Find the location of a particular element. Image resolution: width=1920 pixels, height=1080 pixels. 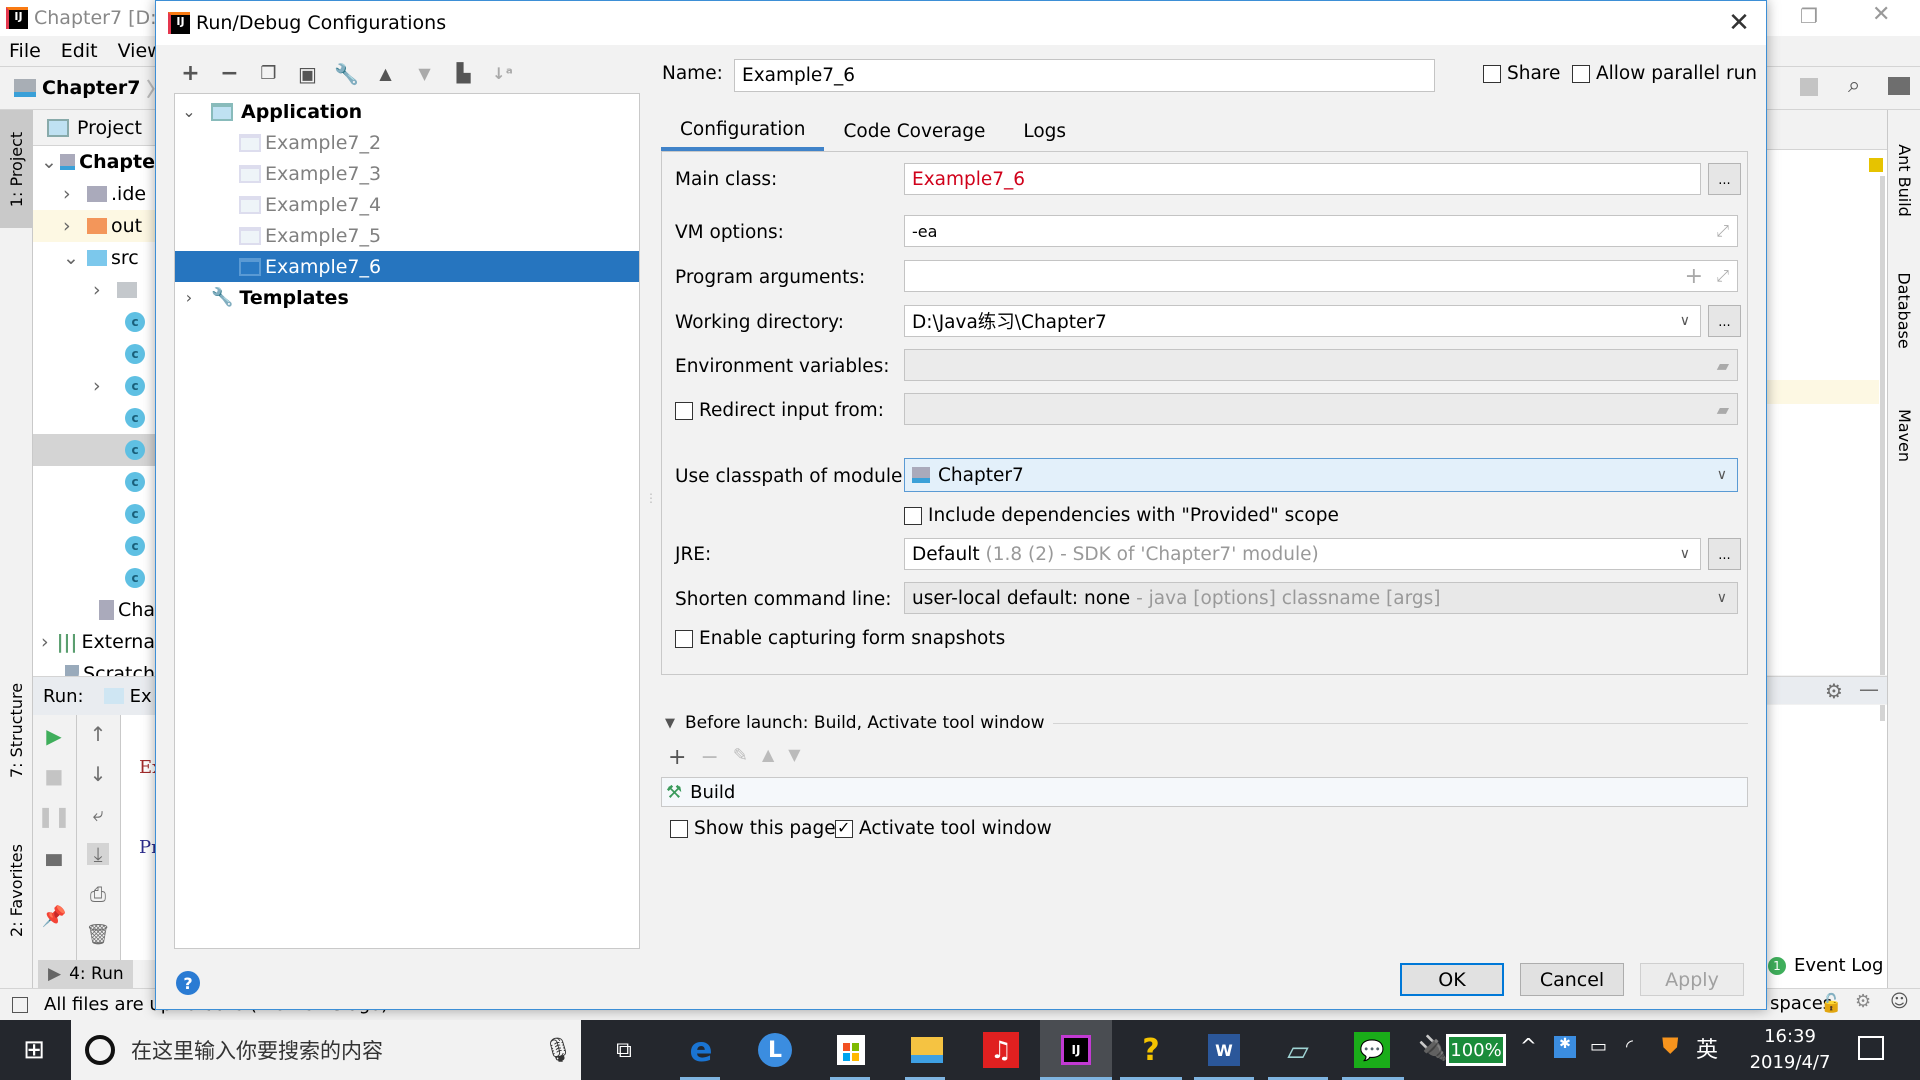

save-icon: ▣ is located at coordinates (307, 73).